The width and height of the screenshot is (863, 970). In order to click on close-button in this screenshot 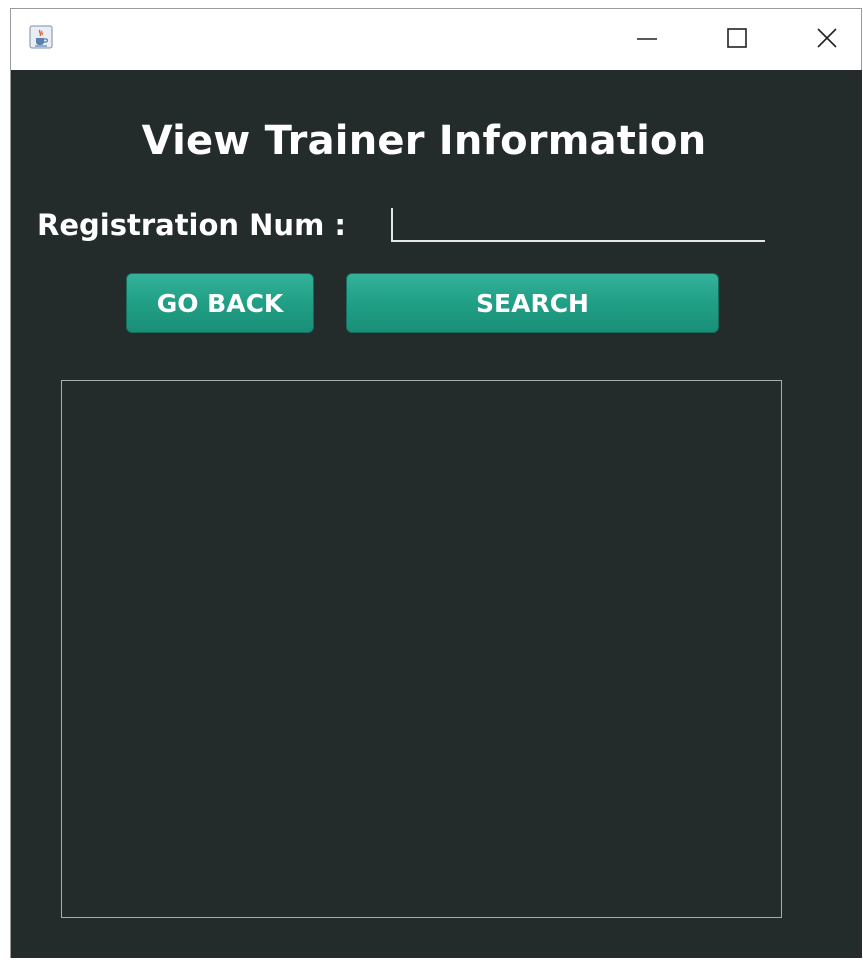, I will do `click(827, 38)`.